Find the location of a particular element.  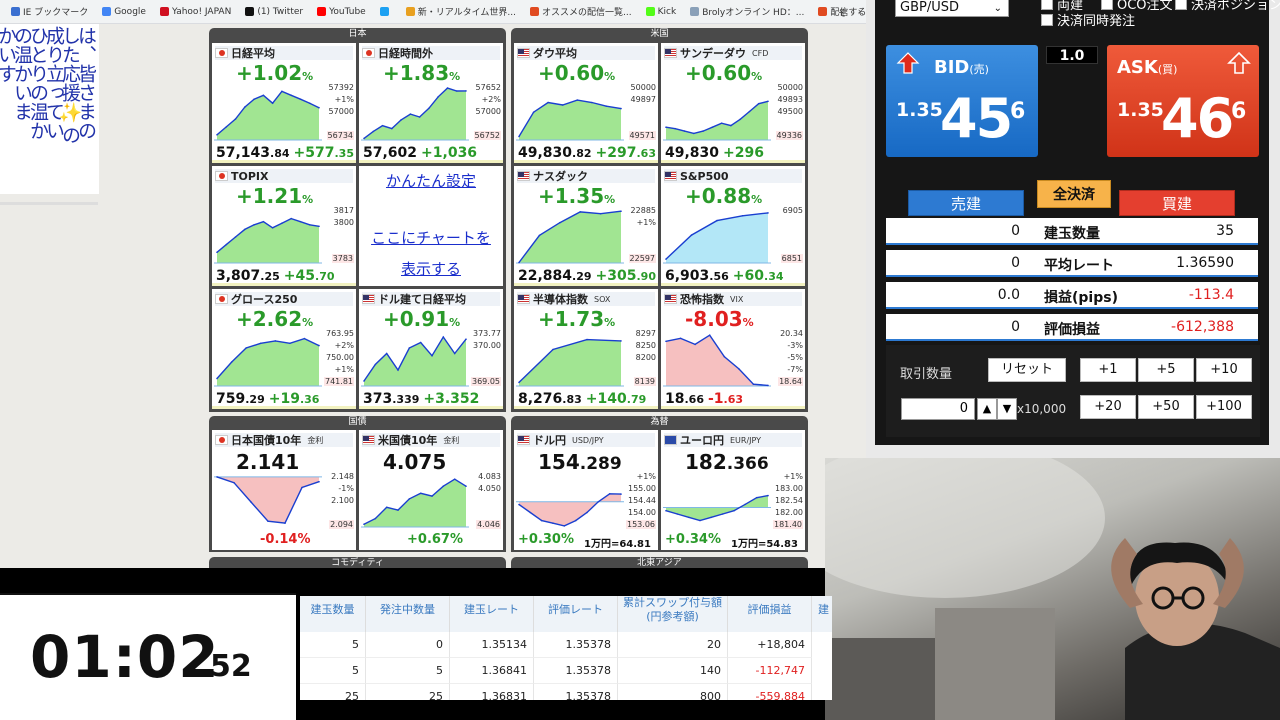

price-int: 22,884 is located at coordinates (545, 276).